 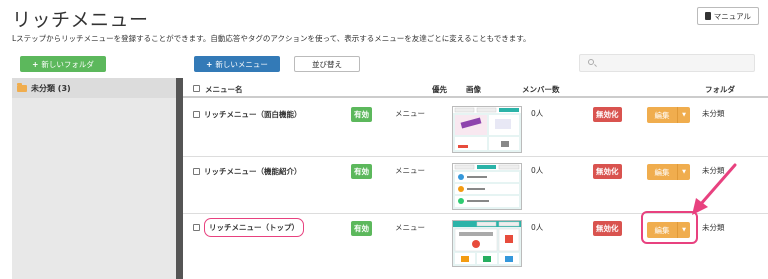 What do you see at coordinates (253, 114) in the screenshot?
I see `menu-name: リッチメニュー（面白機能）` at bounding box center [253, 114].